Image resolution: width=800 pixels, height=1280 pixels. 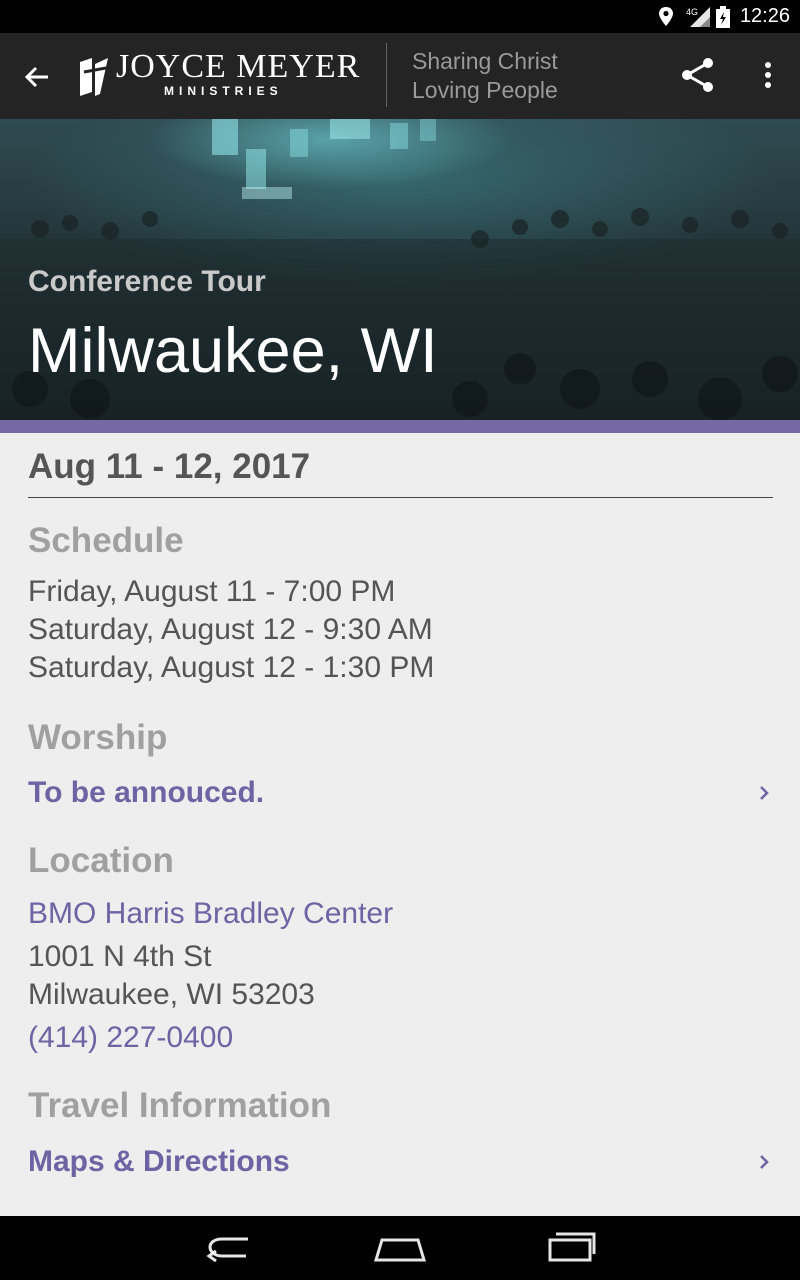 I want to click on schedule-item: Friday, August 11 - 7:00 PM, so click(x=212, y=591).